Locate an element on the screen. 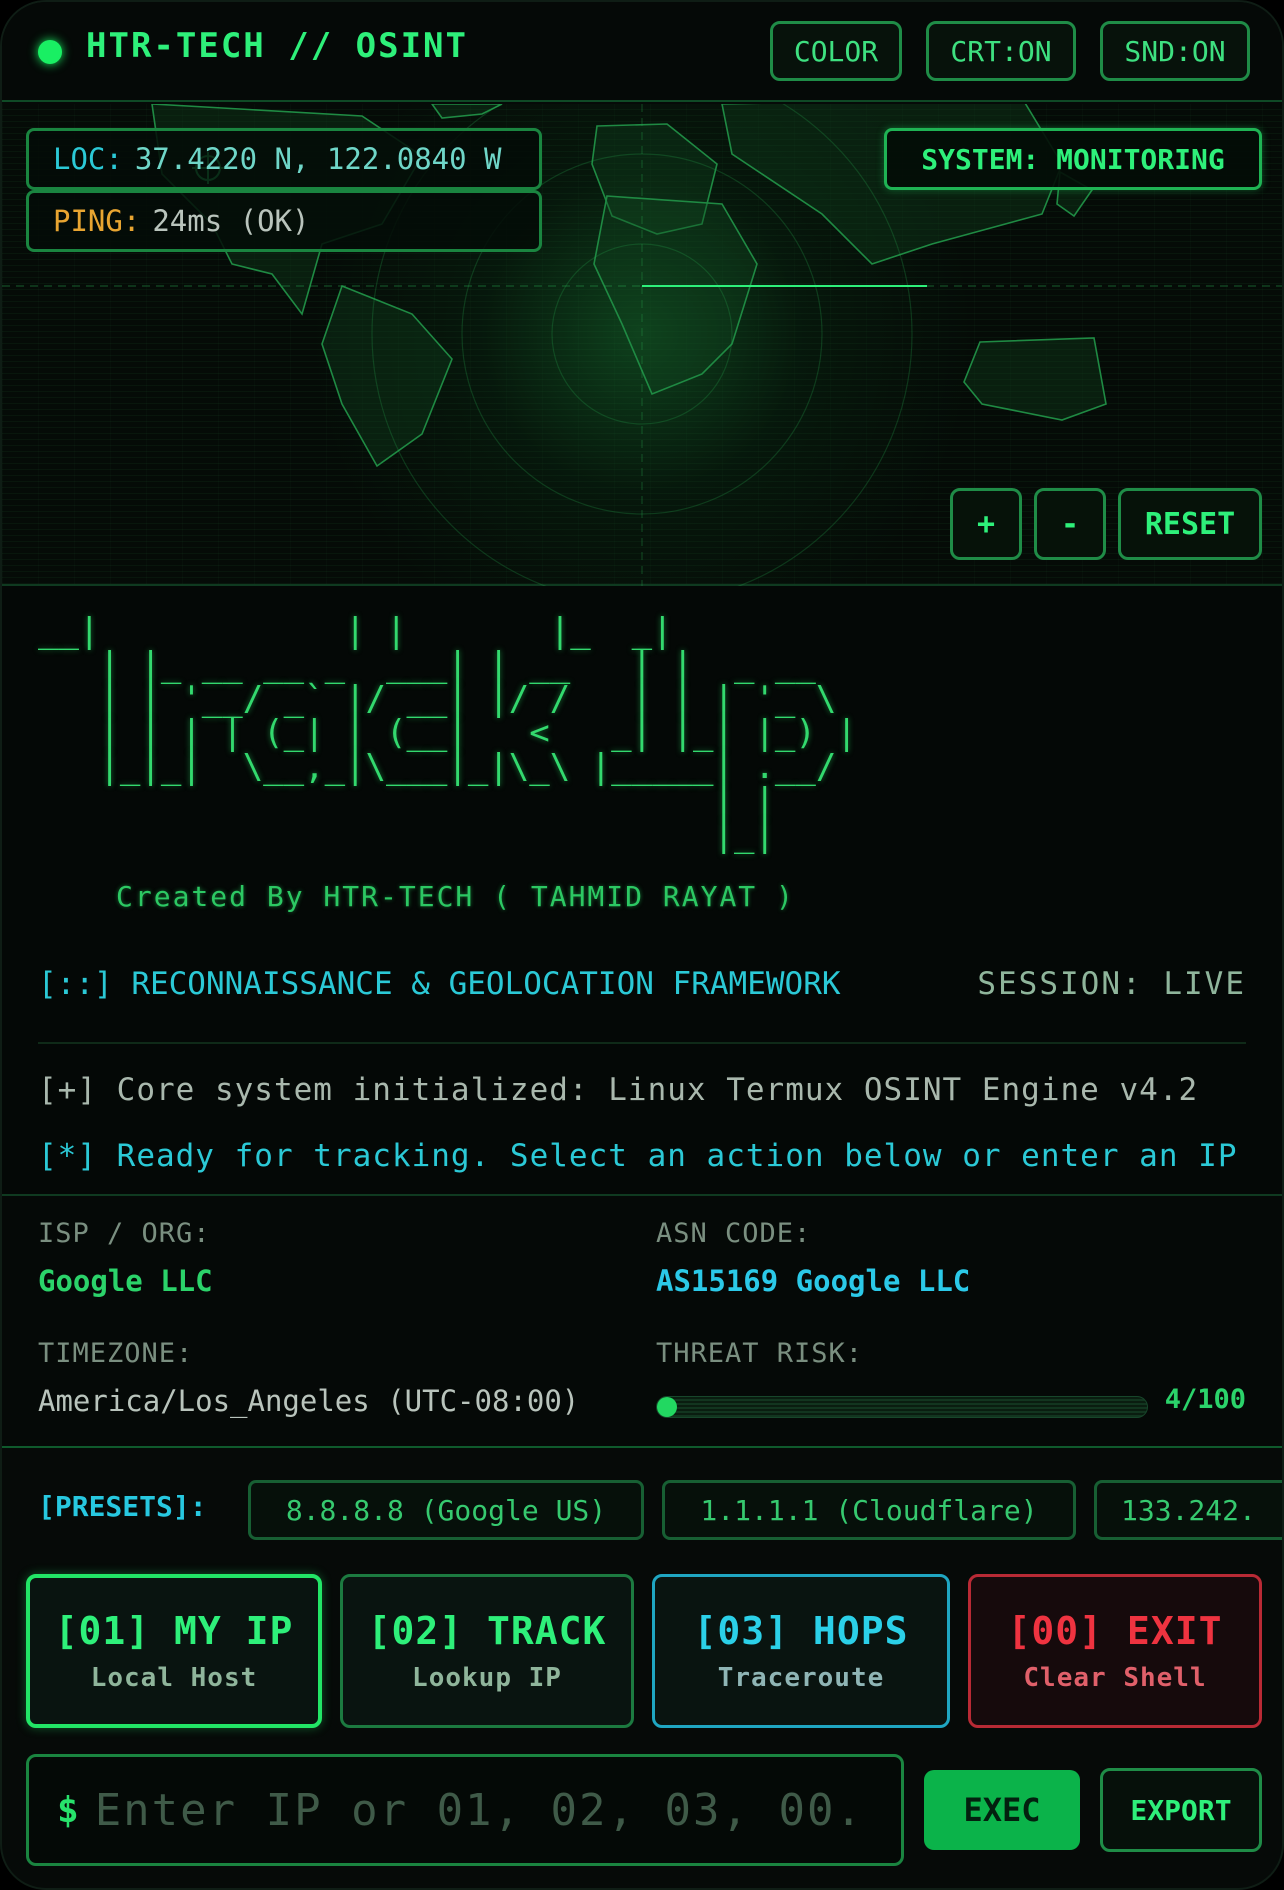  threat-label: THREAT RISK: is located at coordinates (760, 1353).